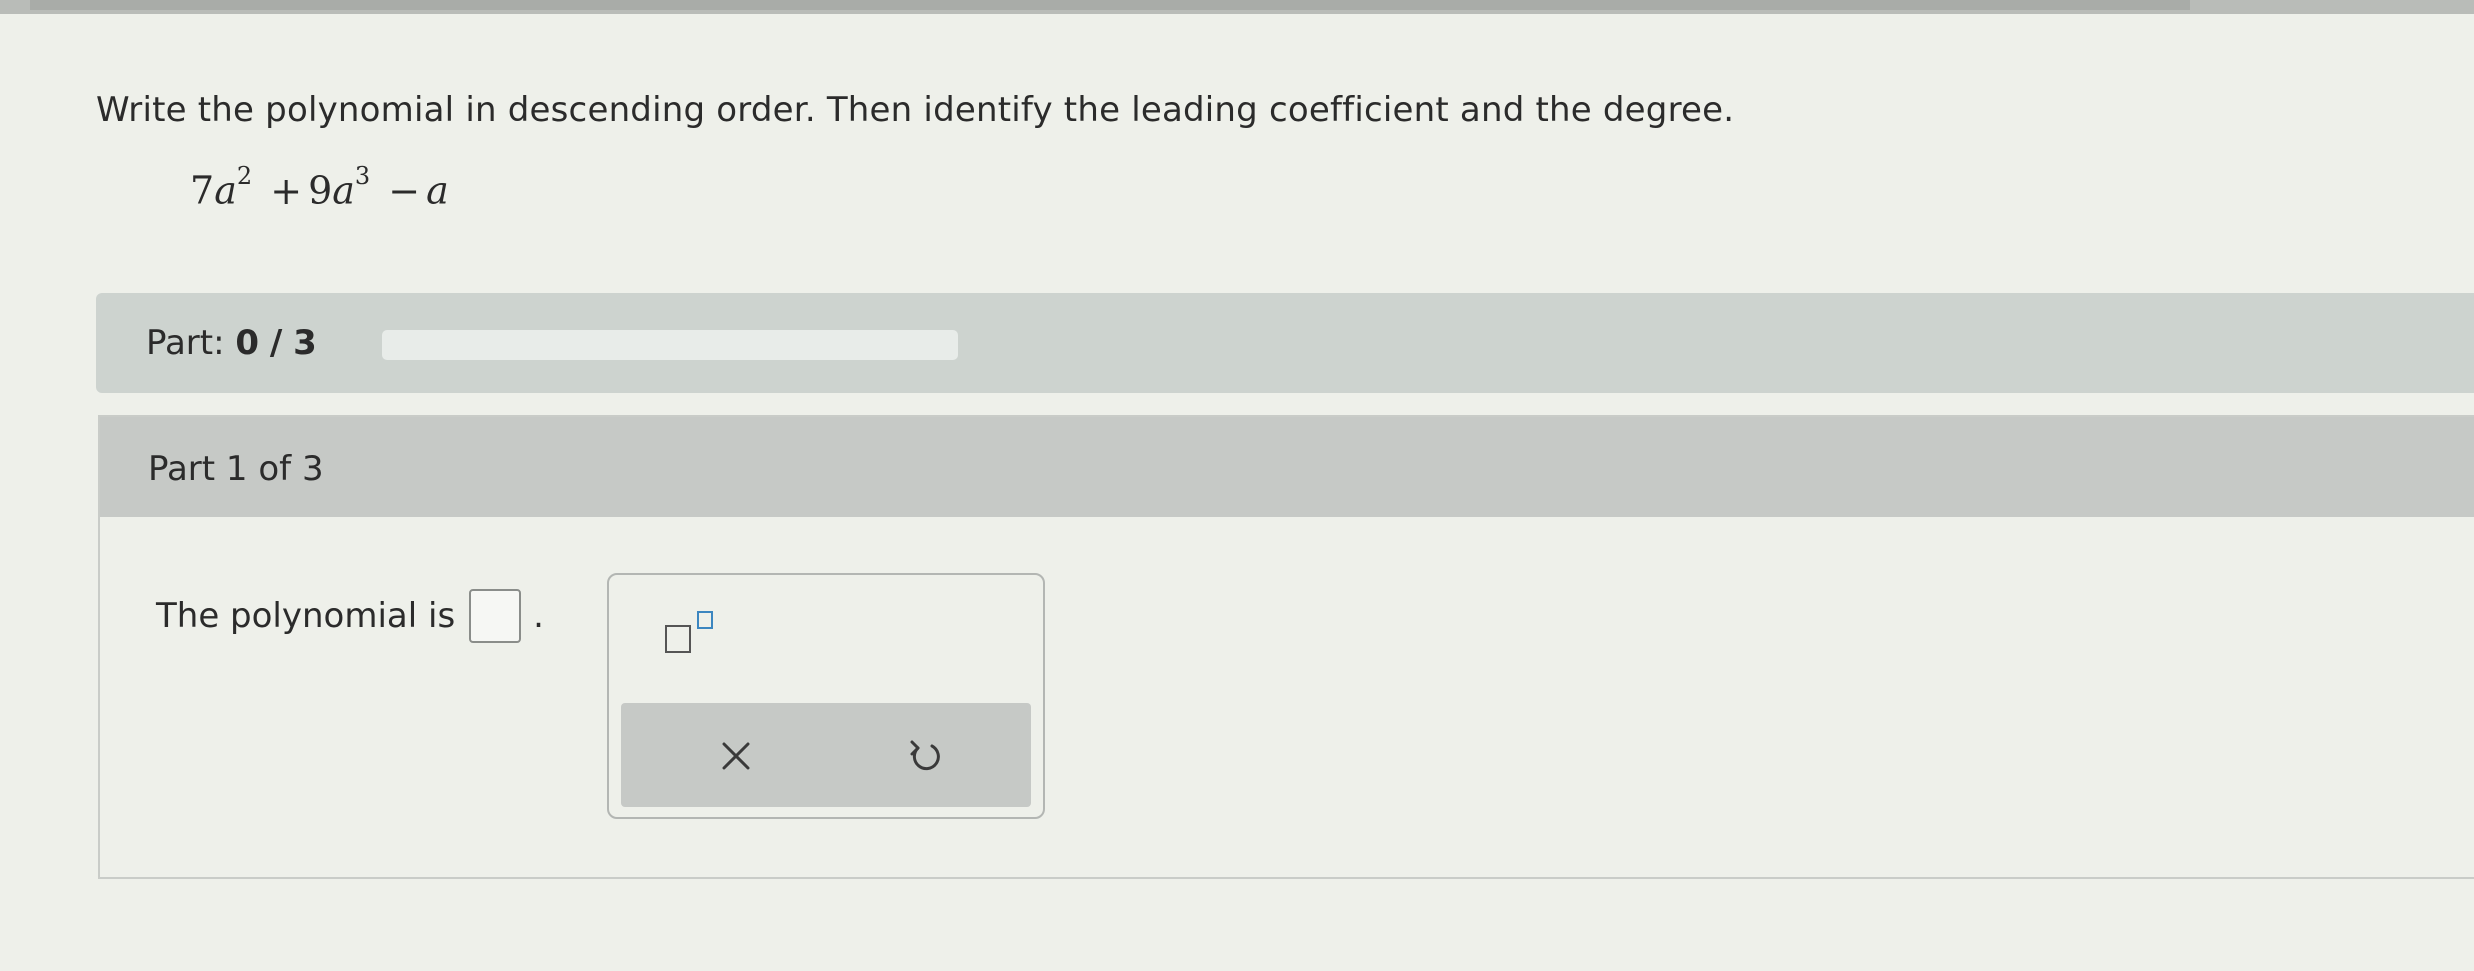  I want to click on polynomial-expression: 7a2 +9a3 − a, so click(319, 187).